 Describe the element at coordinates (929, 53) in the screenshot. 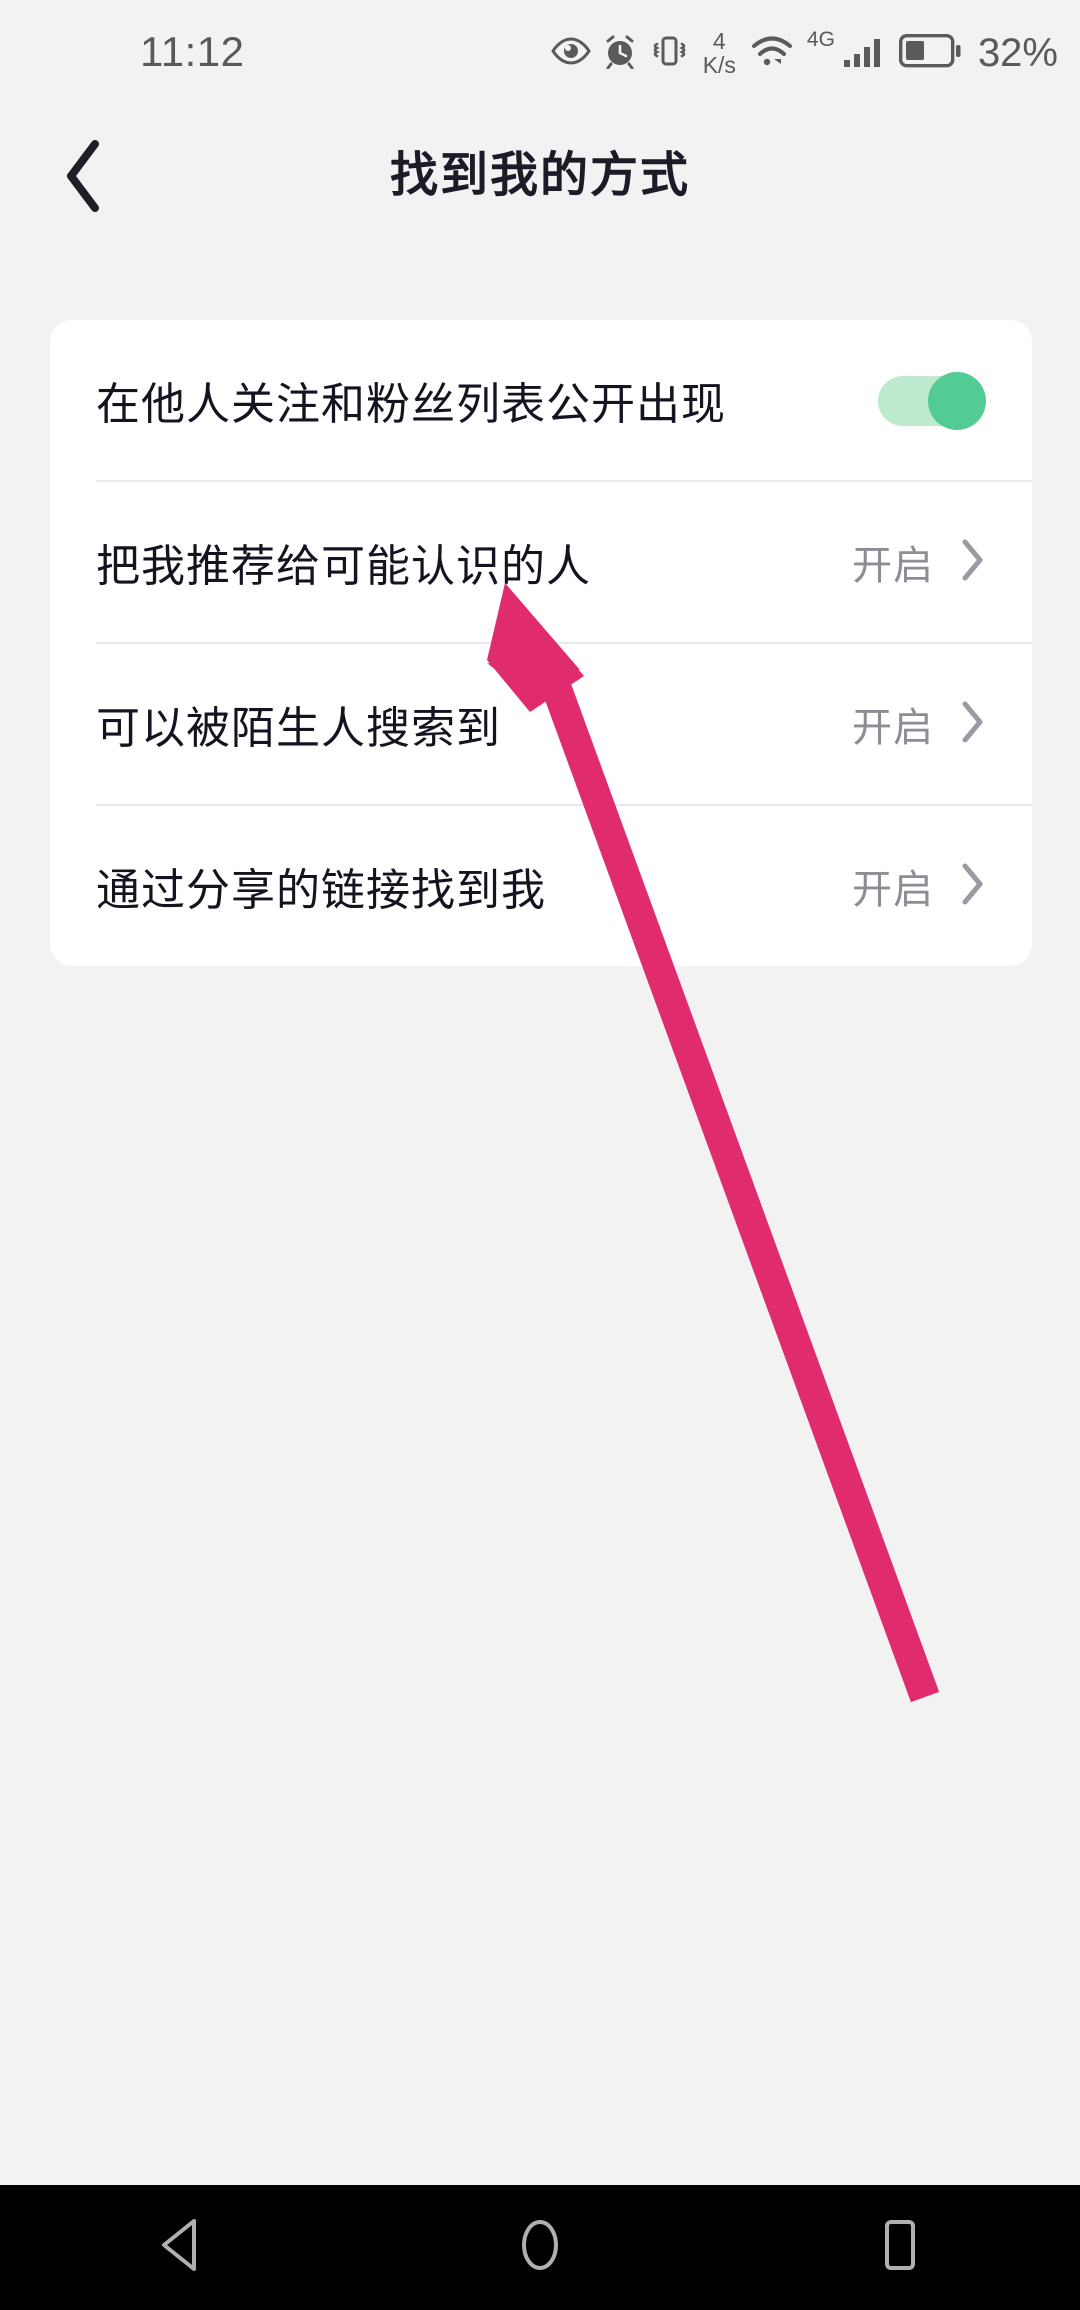

I see `battery-icon` at that location.